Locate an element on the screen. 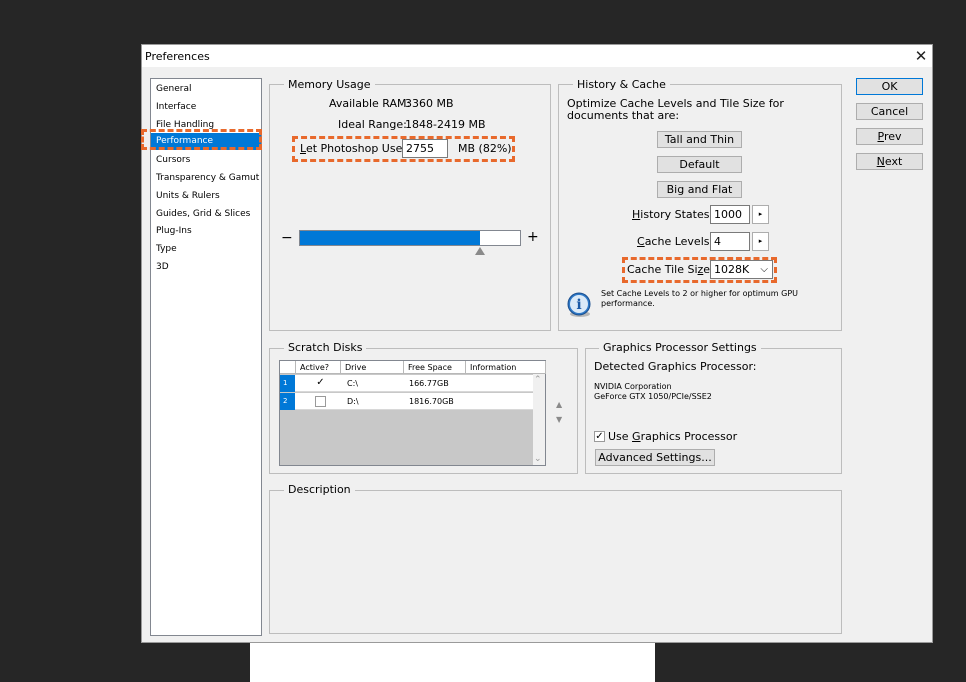 This screenshot has height=682, width=966. column-header-drive: Drive is located at coordinates (372, 367).